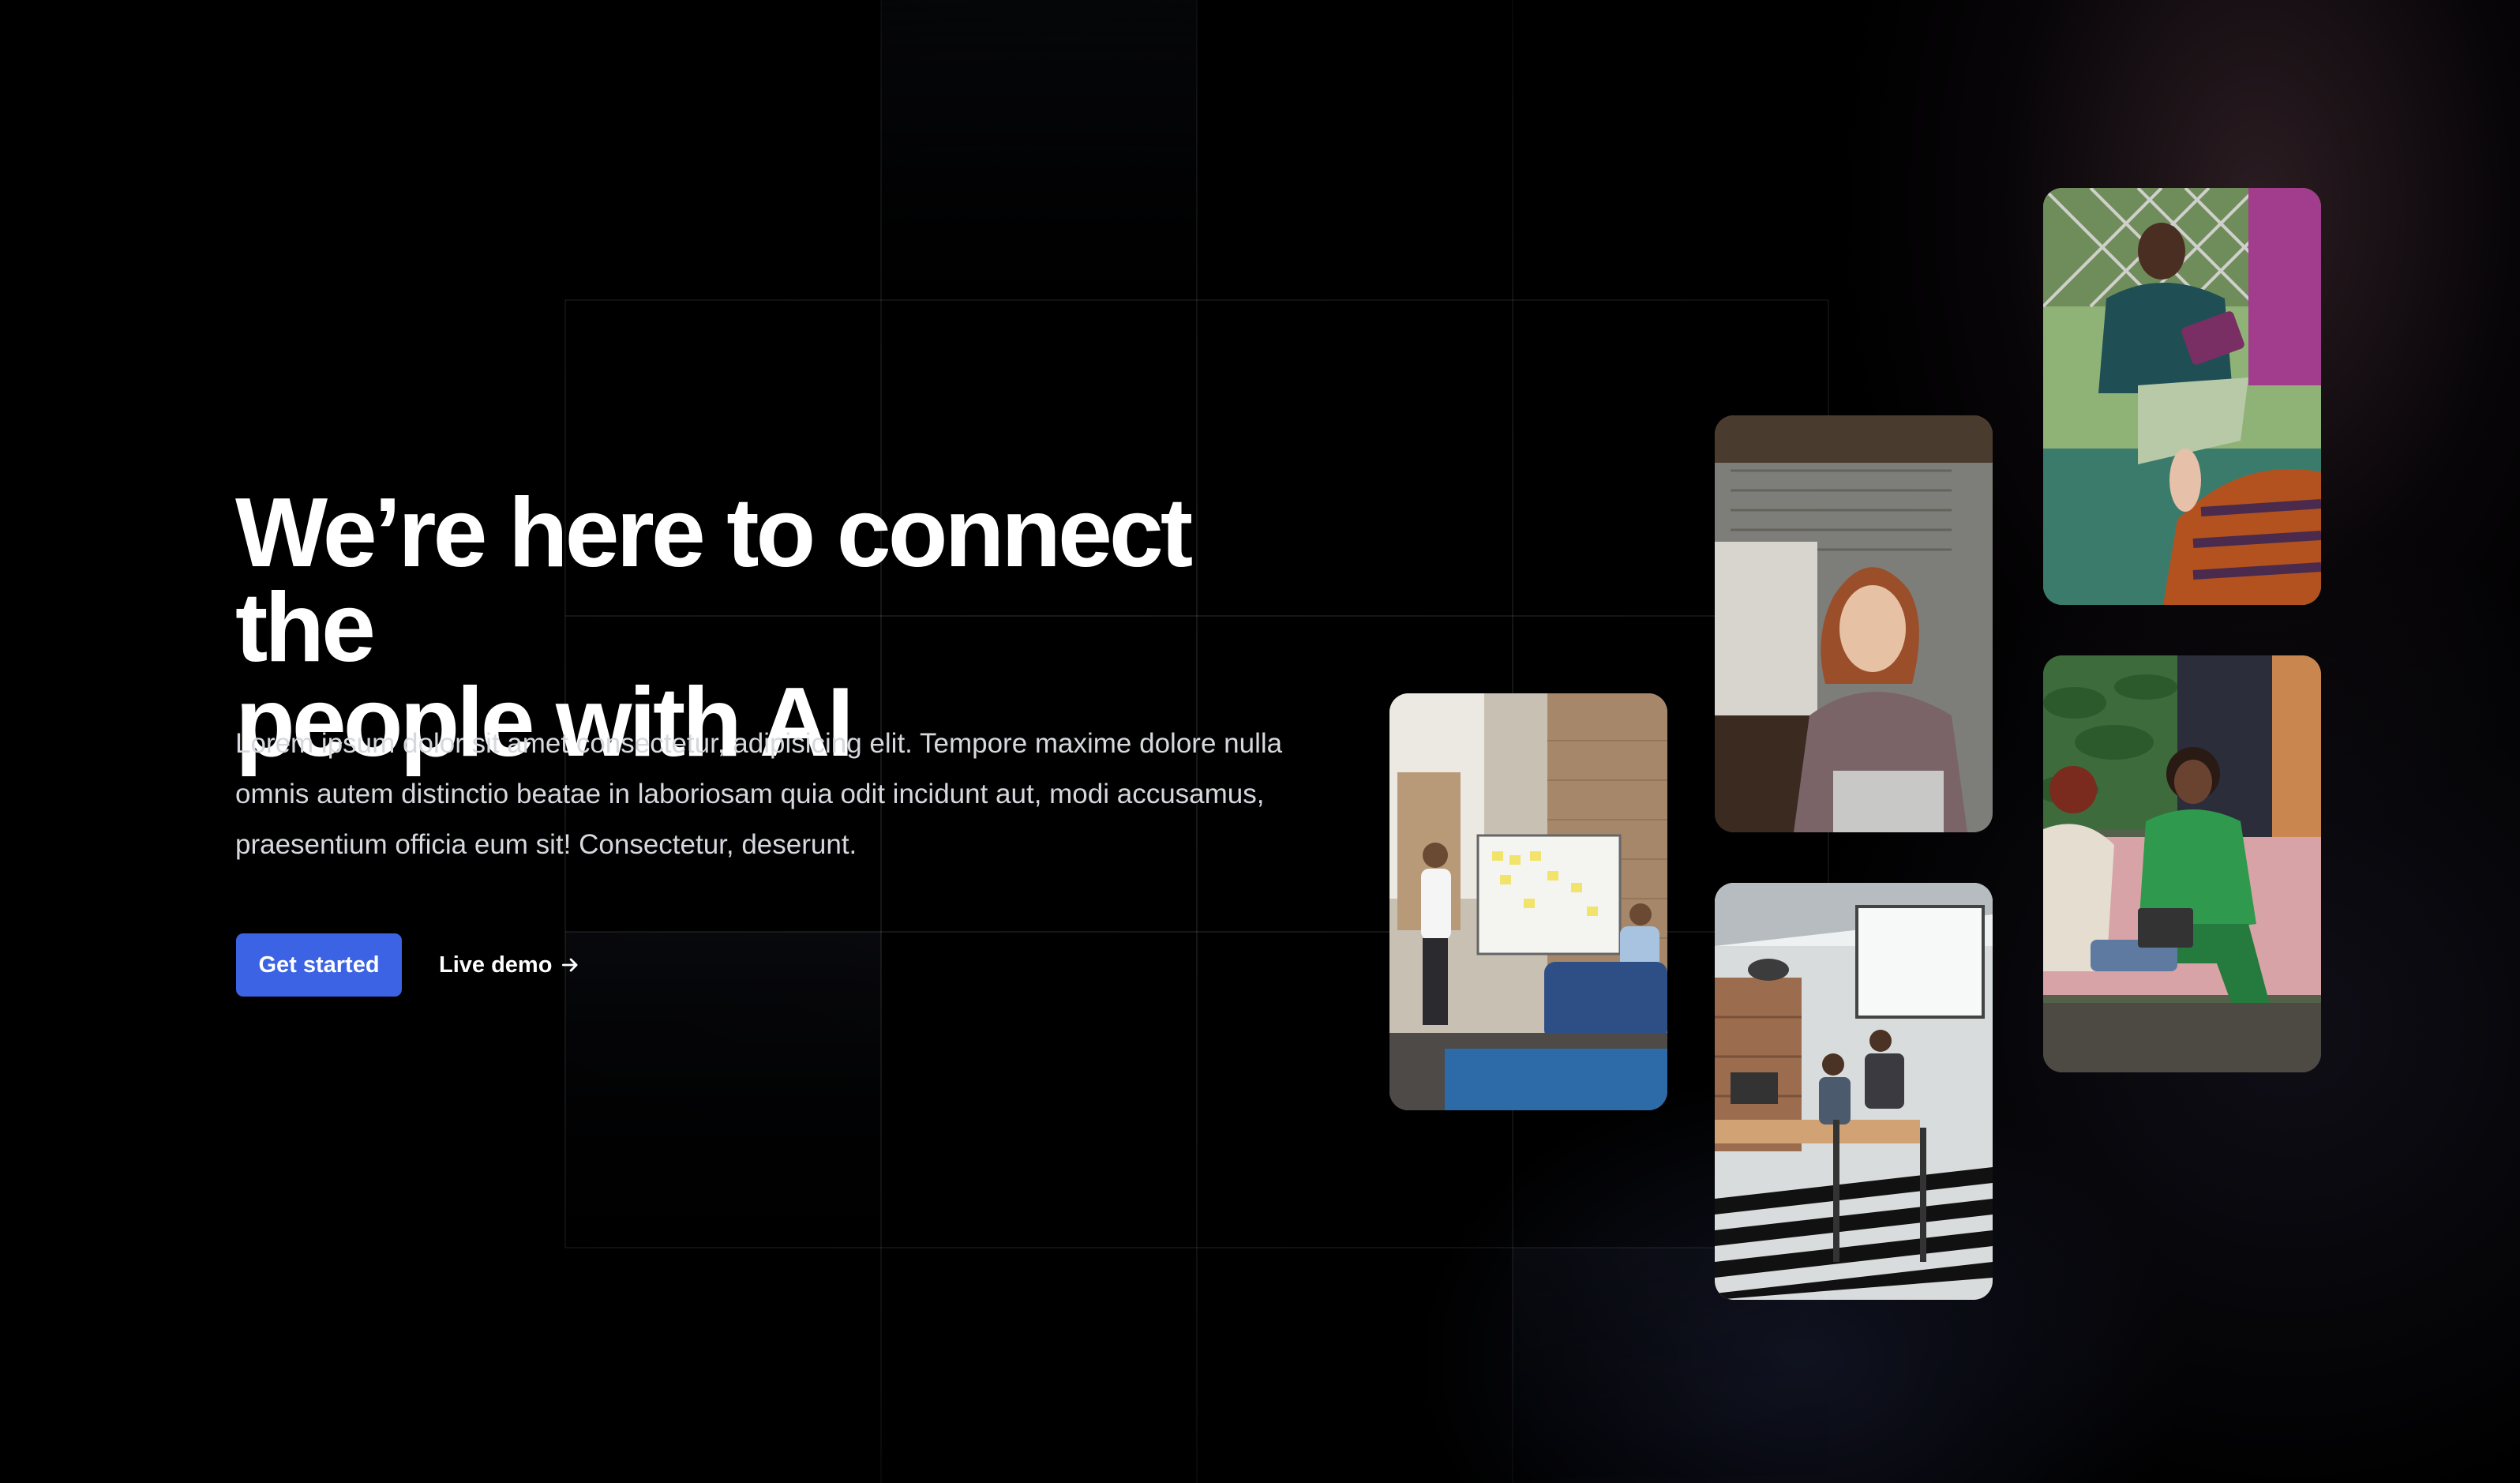 The width and height of the screenshot is (2520, 1483). Describe the element at coordinates (570, 965) in the screenshot. I see `arrow-right-icon` at that location.